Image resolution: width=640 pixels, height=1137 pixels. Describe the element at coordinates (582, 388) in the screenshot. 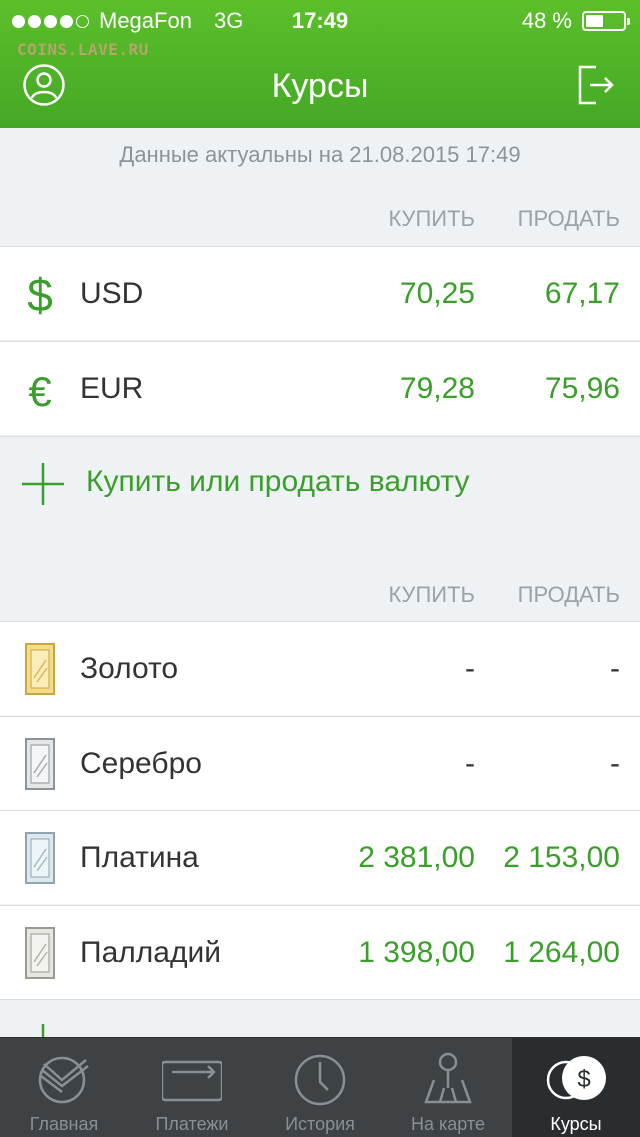

I see `sell-rate: 75,96` at that location.